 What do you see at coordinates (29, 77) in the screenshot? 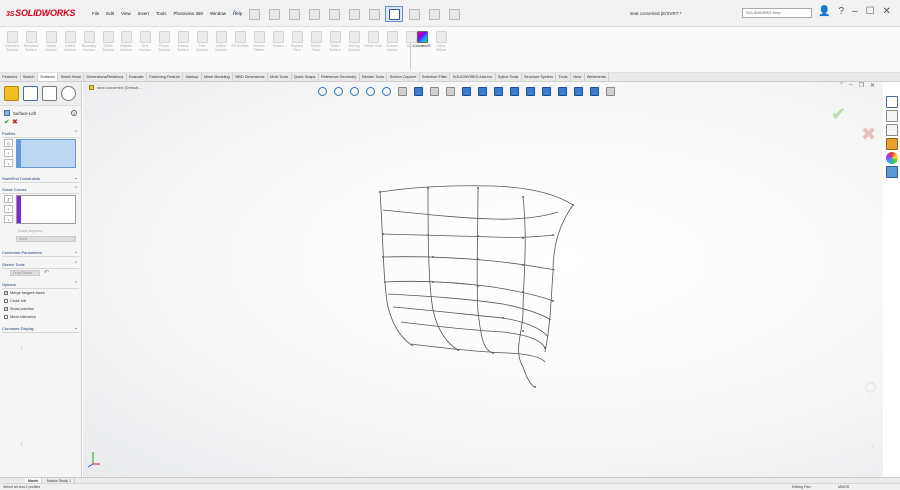
I see `tab-sketch: Sketch` at bounding box center [29, 77].